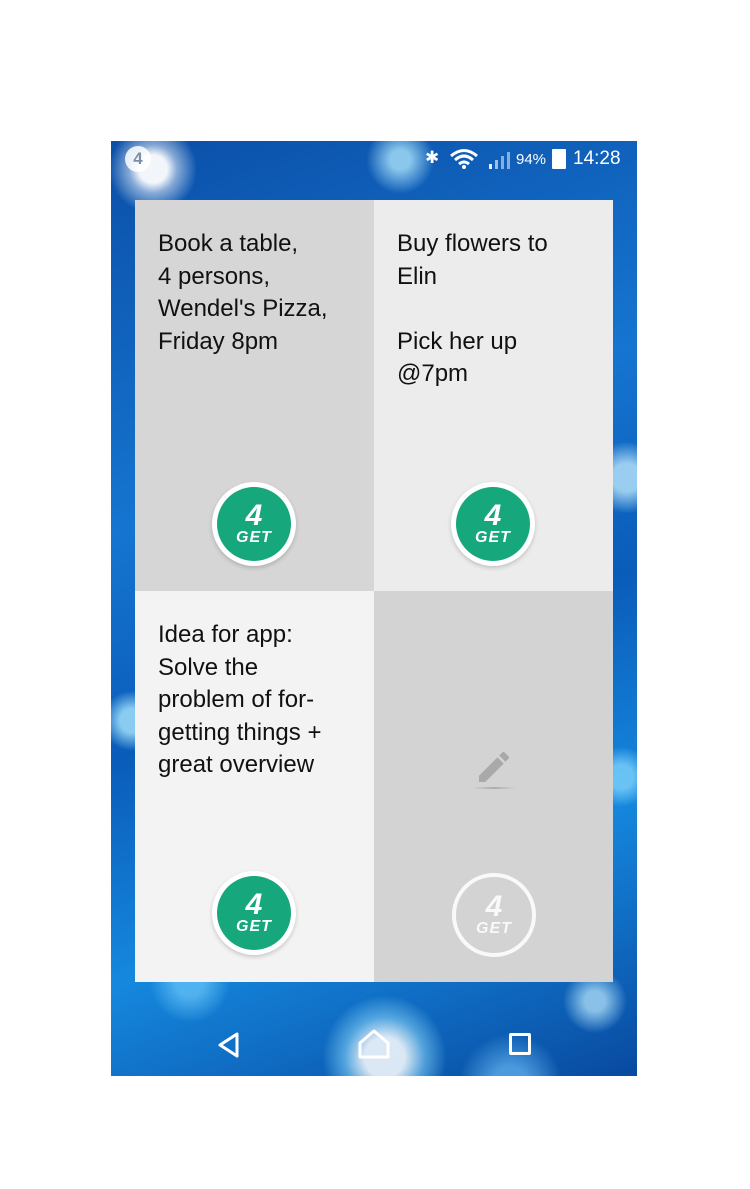 The height and width of the screenshot is (1189, 750). I want to click on signal-icon, so click(499, 160).